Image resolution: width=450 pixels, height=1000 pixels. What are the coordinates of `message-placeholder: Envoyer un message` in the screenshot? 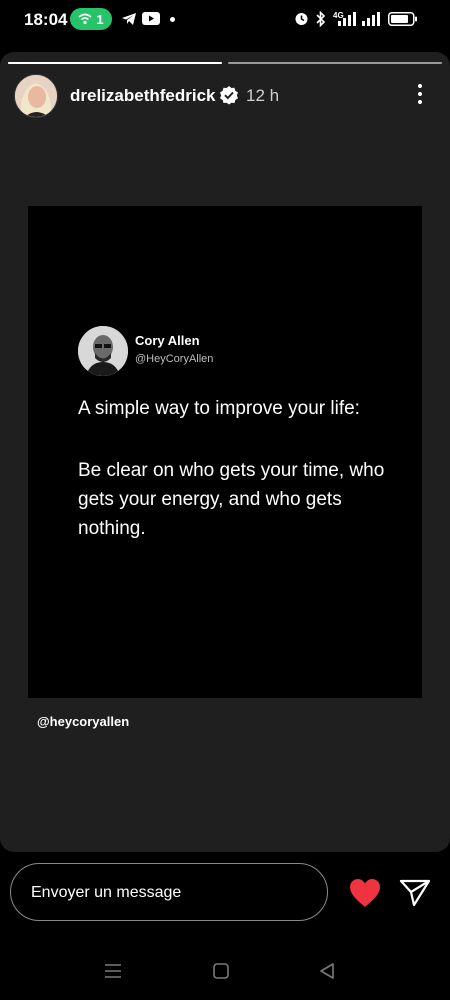 It's located at (106, 892).